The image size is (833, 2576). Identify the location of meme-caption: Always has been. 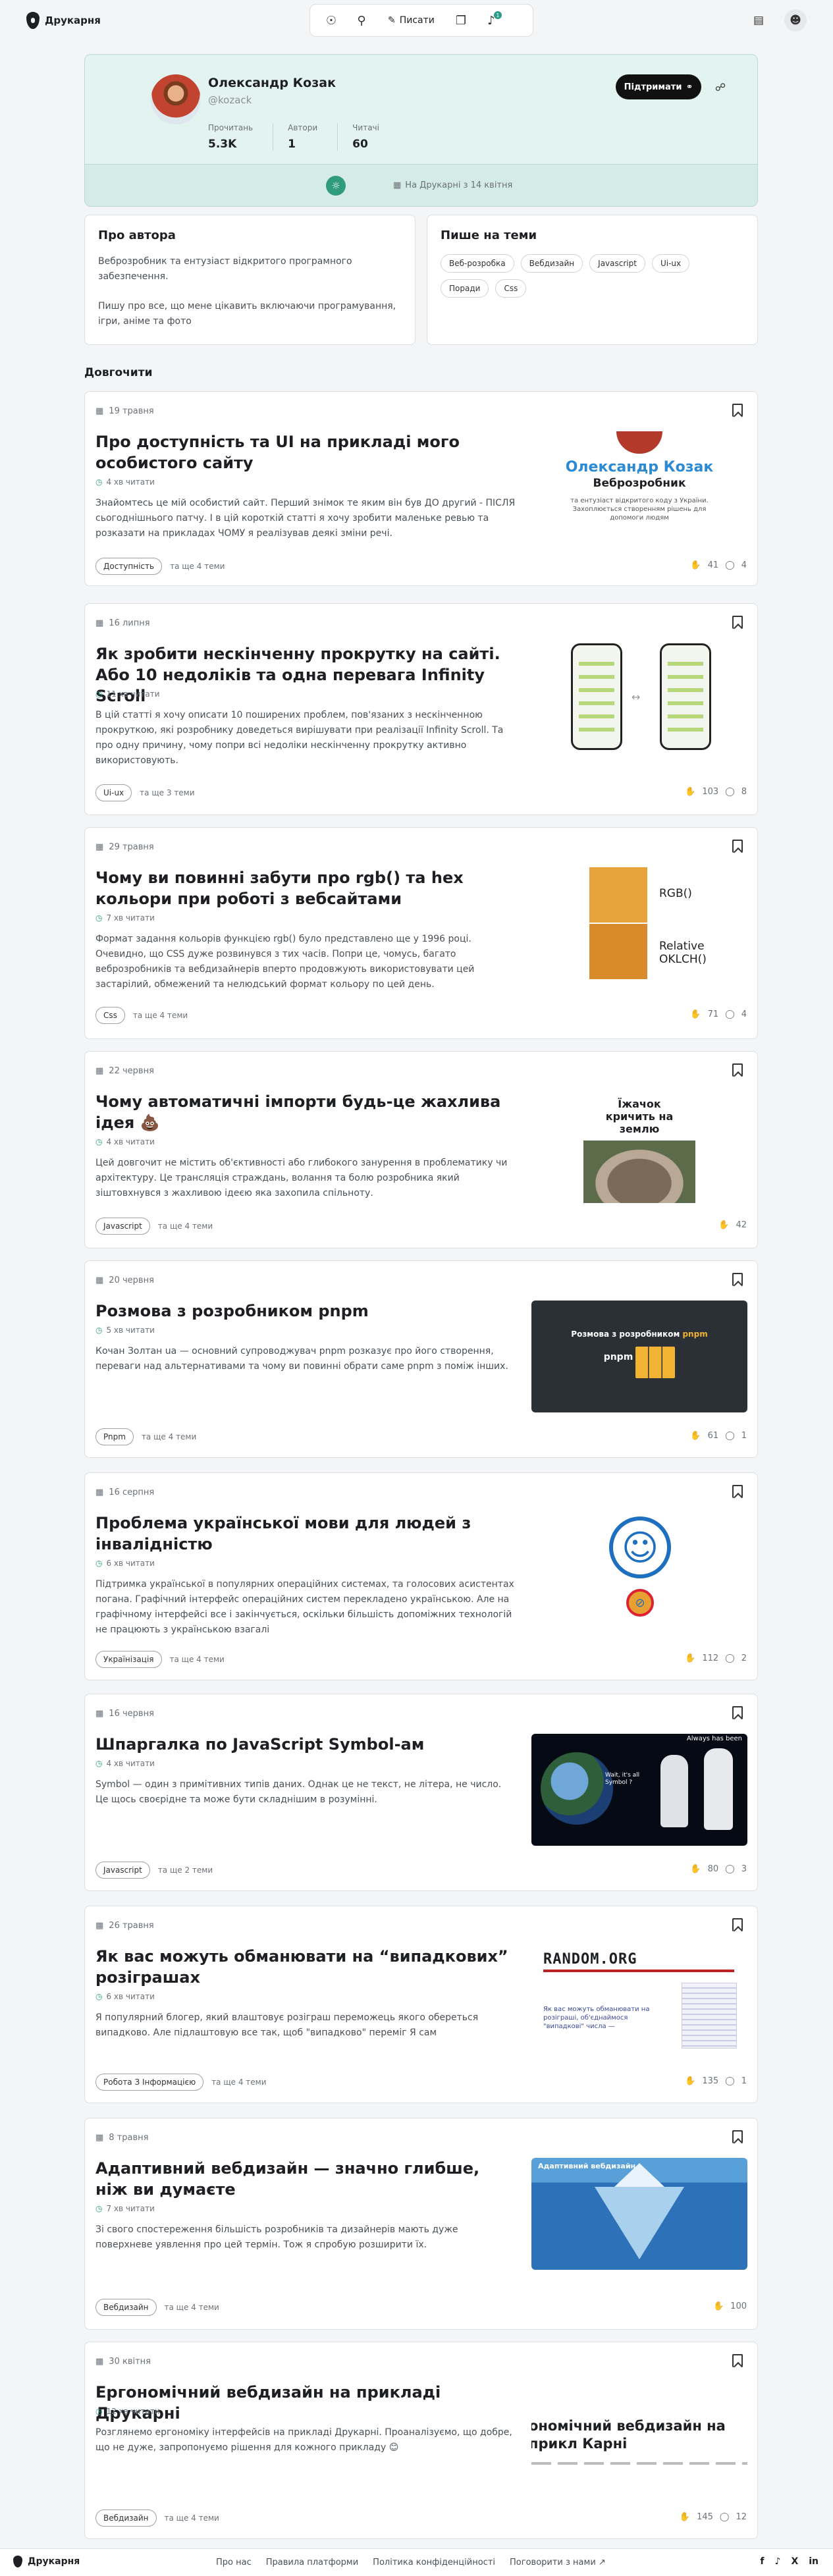
(714, 1739).